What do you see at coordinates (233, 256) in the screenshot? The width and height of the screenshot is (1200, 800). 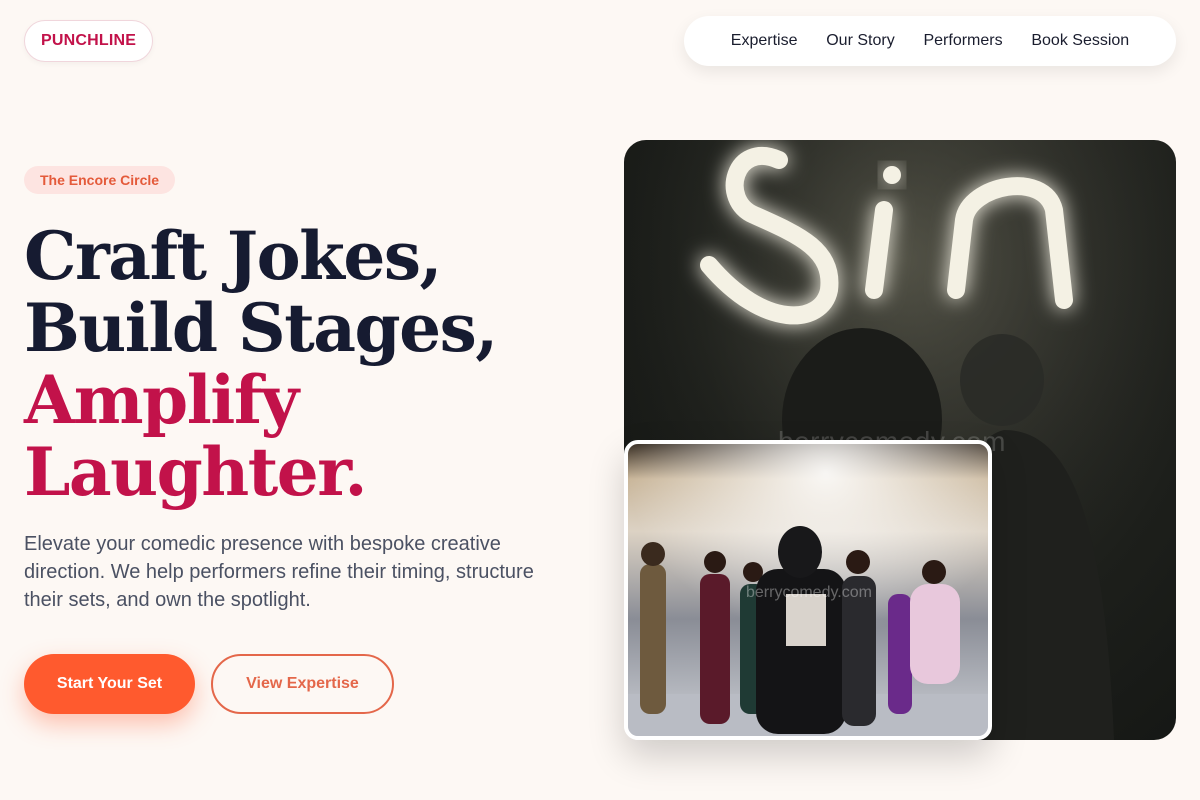 I see `headline-line-1: Craft Jokes,` at bounding box center [233, 256].